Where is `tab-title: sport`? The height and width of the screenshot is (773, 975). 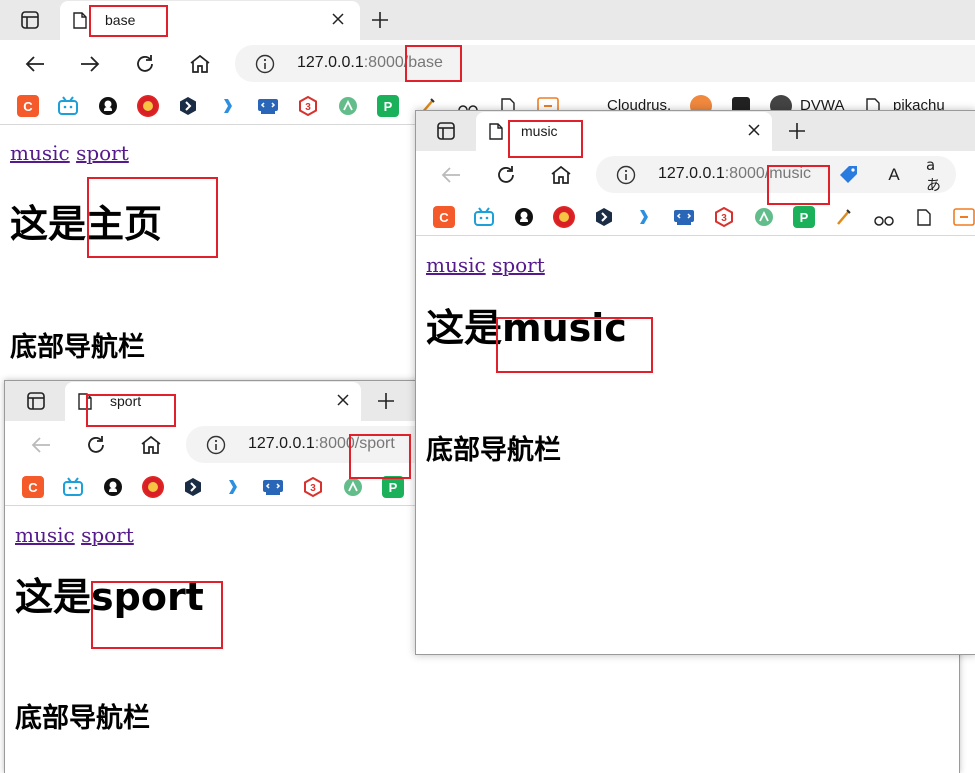 tab-title: sport is located at coordinates (126, 401).